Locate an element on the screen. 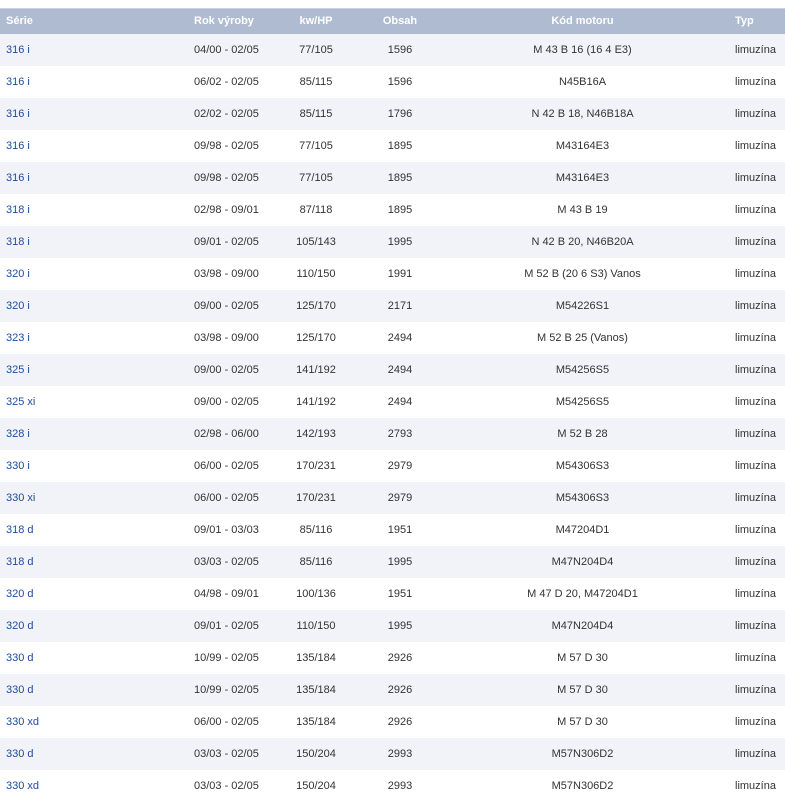  cell-kod-motoru: M54306S3 is located at coordinates (582, 497).